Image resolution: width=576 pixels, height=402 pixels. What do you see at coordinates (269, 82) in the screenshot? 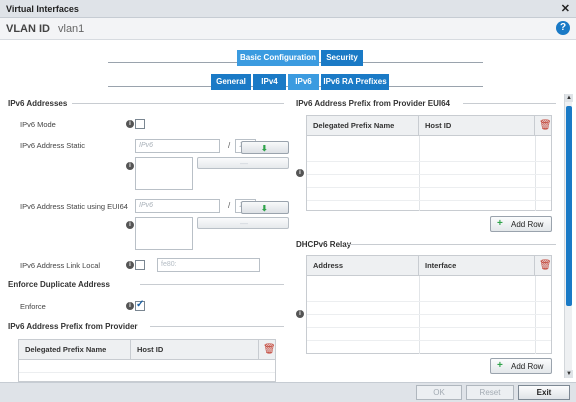
I see `tab-ipv4: IPv4` at bounding box center [269, 82].